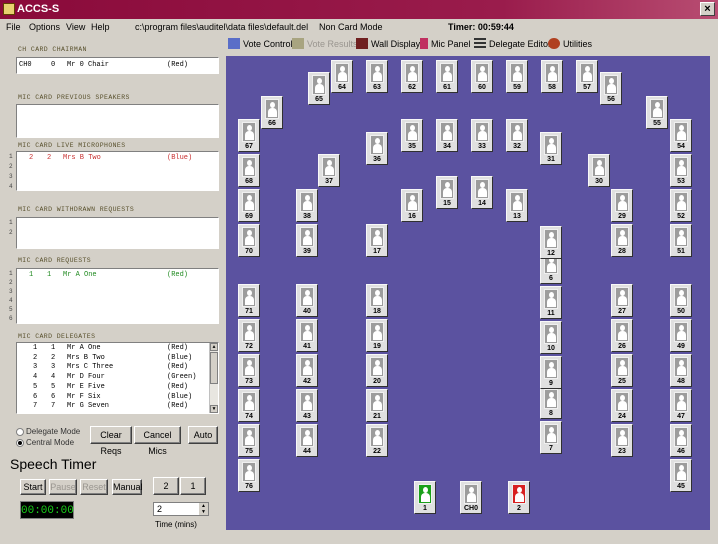 Image resolution: width=718 pixels, height=544 pixels. I want to click on seat-11: 11, so click(551, 302).